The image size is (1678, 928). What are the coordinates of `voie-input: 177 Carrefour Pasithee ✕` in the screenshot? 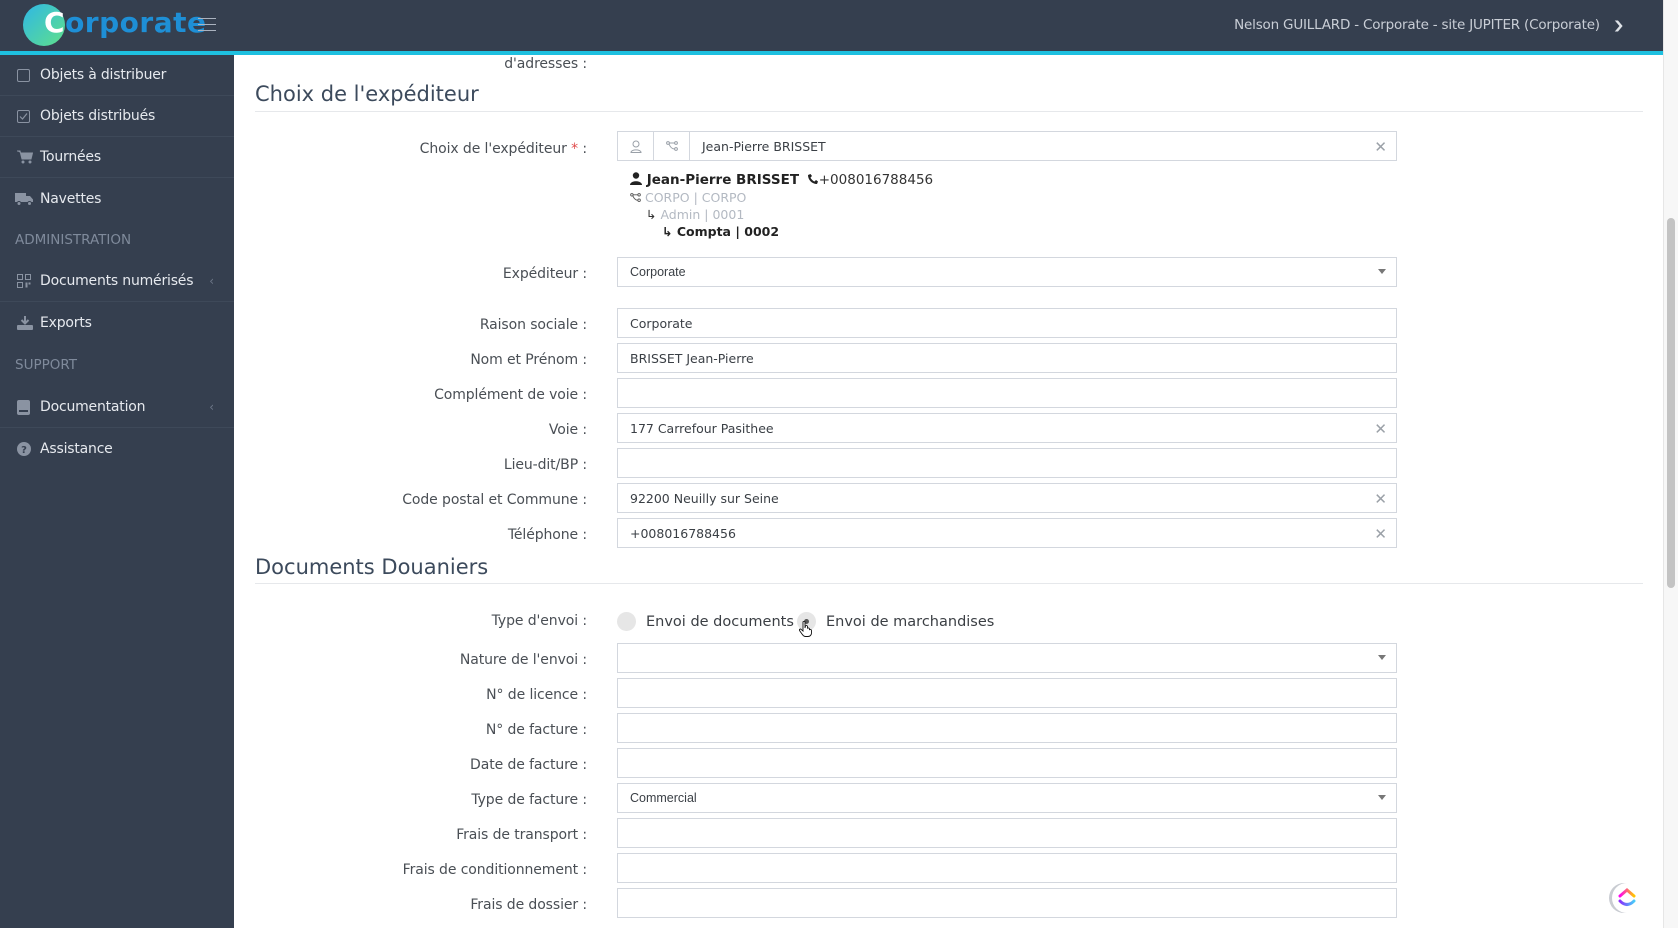 It's located at (1007, 428).